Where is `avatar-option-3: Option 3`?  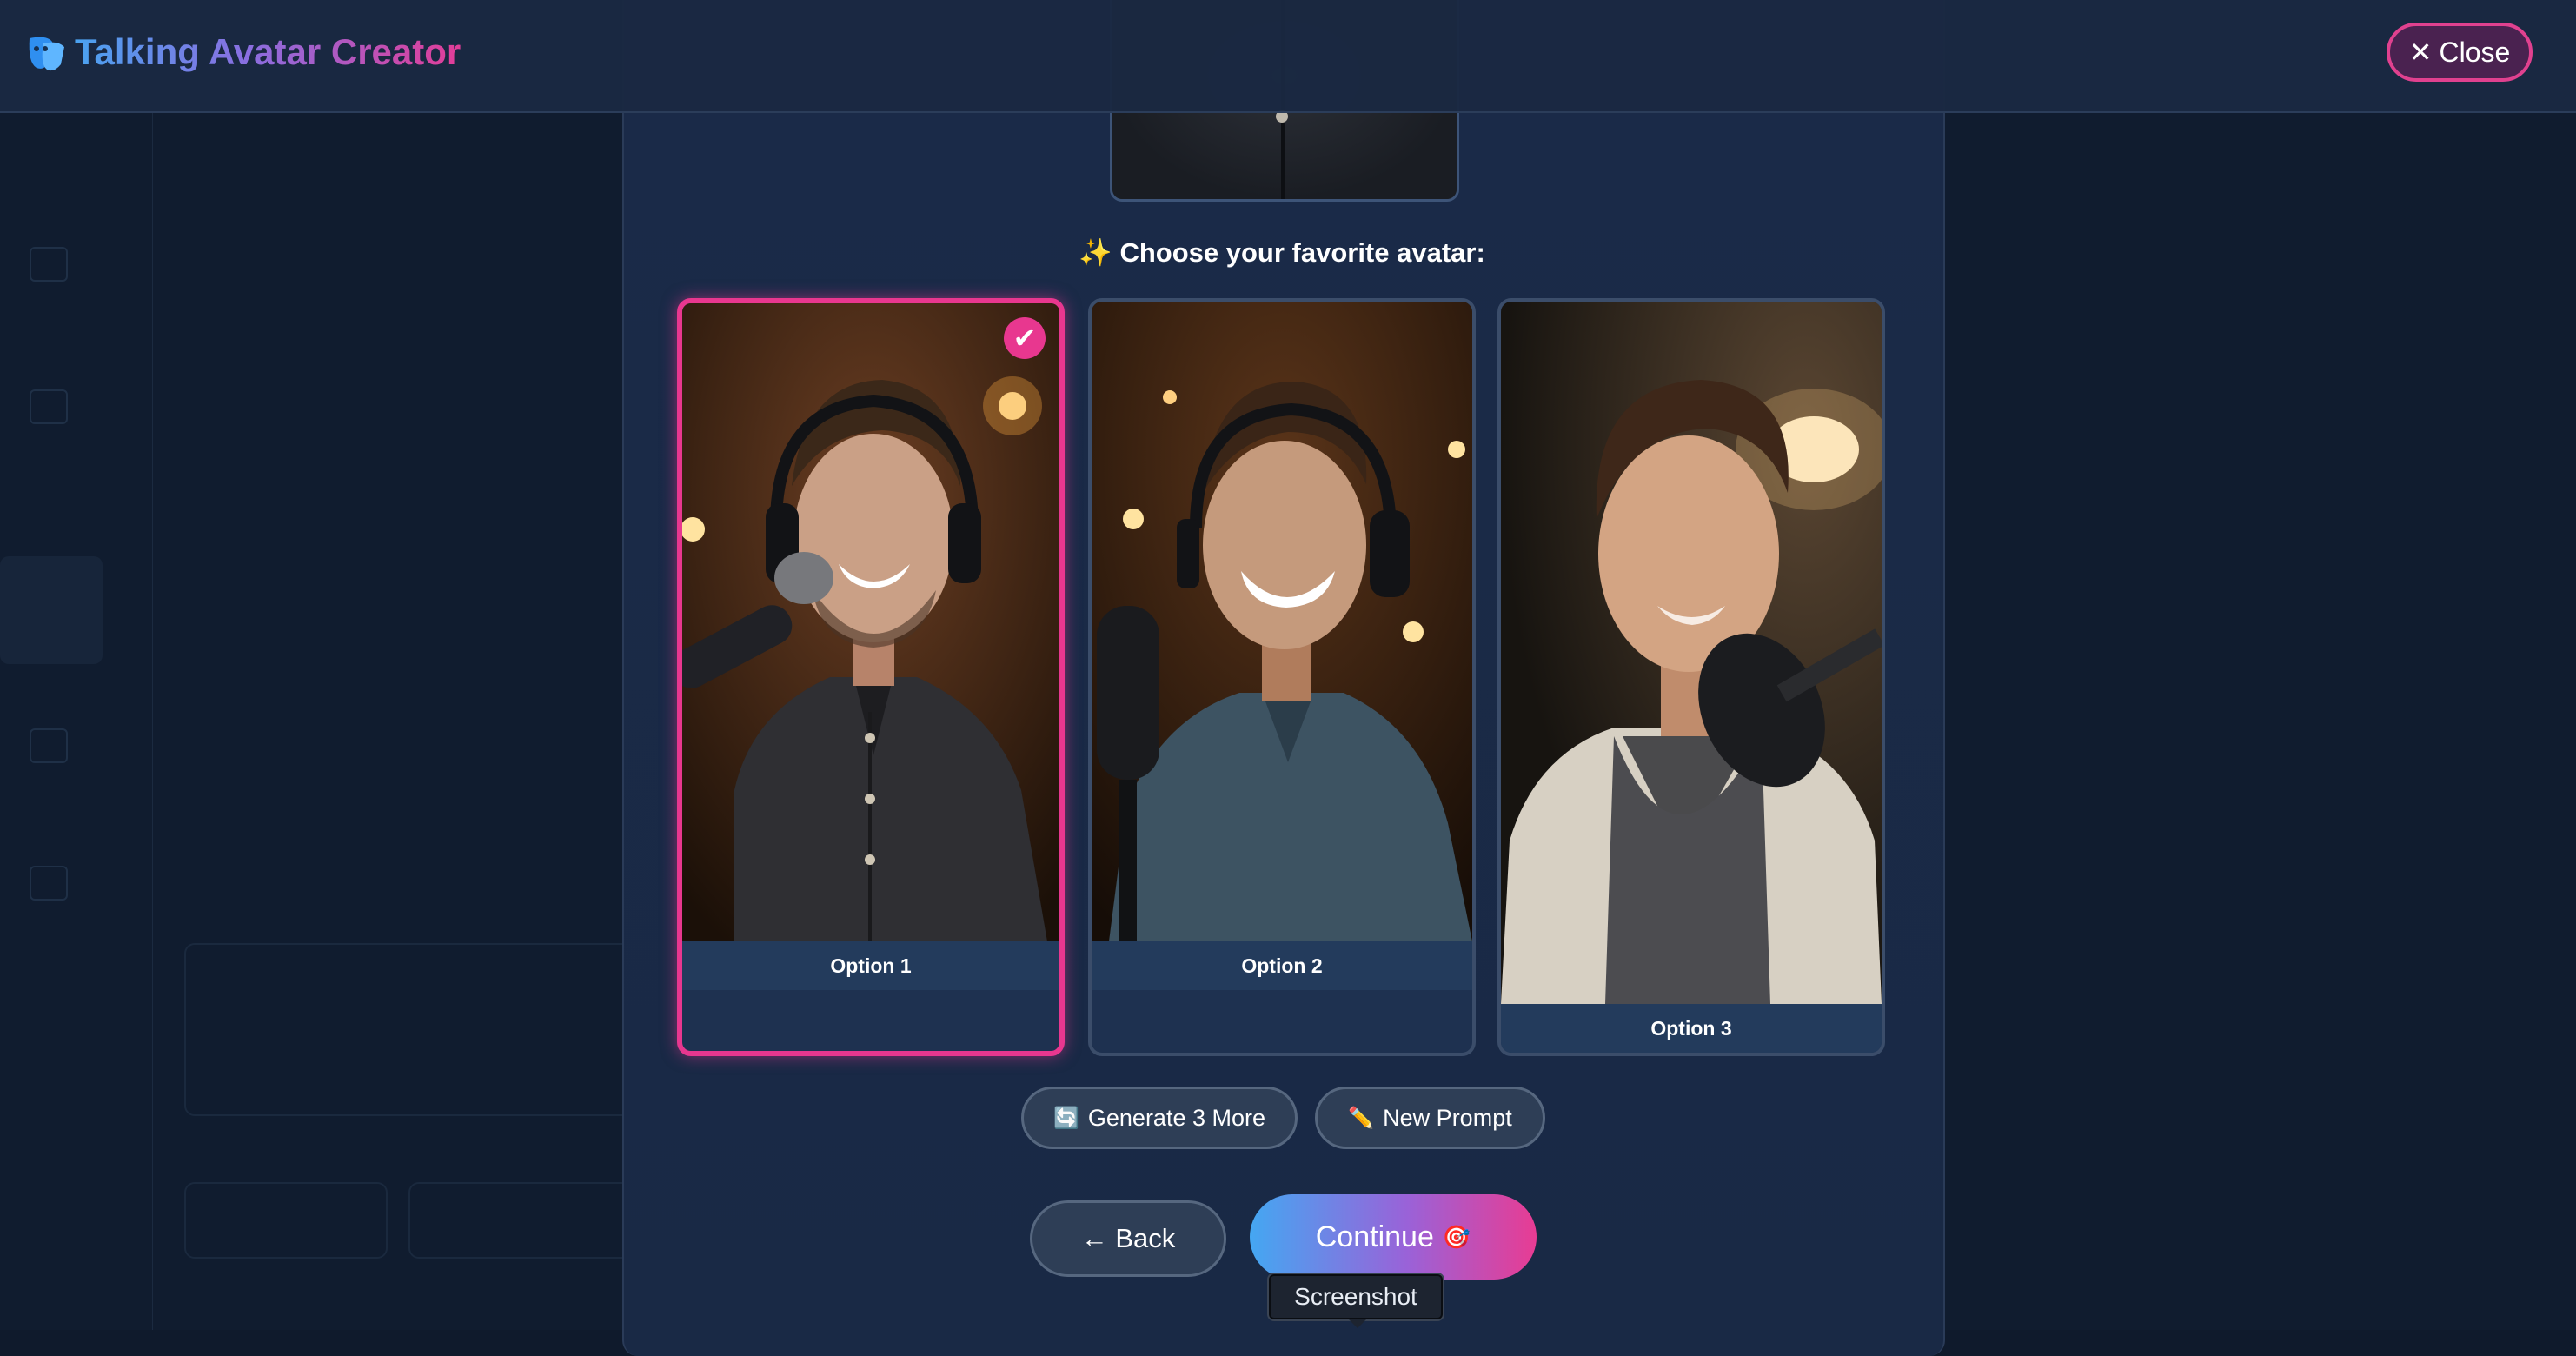
avatar-option-3: Option 3 is located at coordinates (1691, 677).